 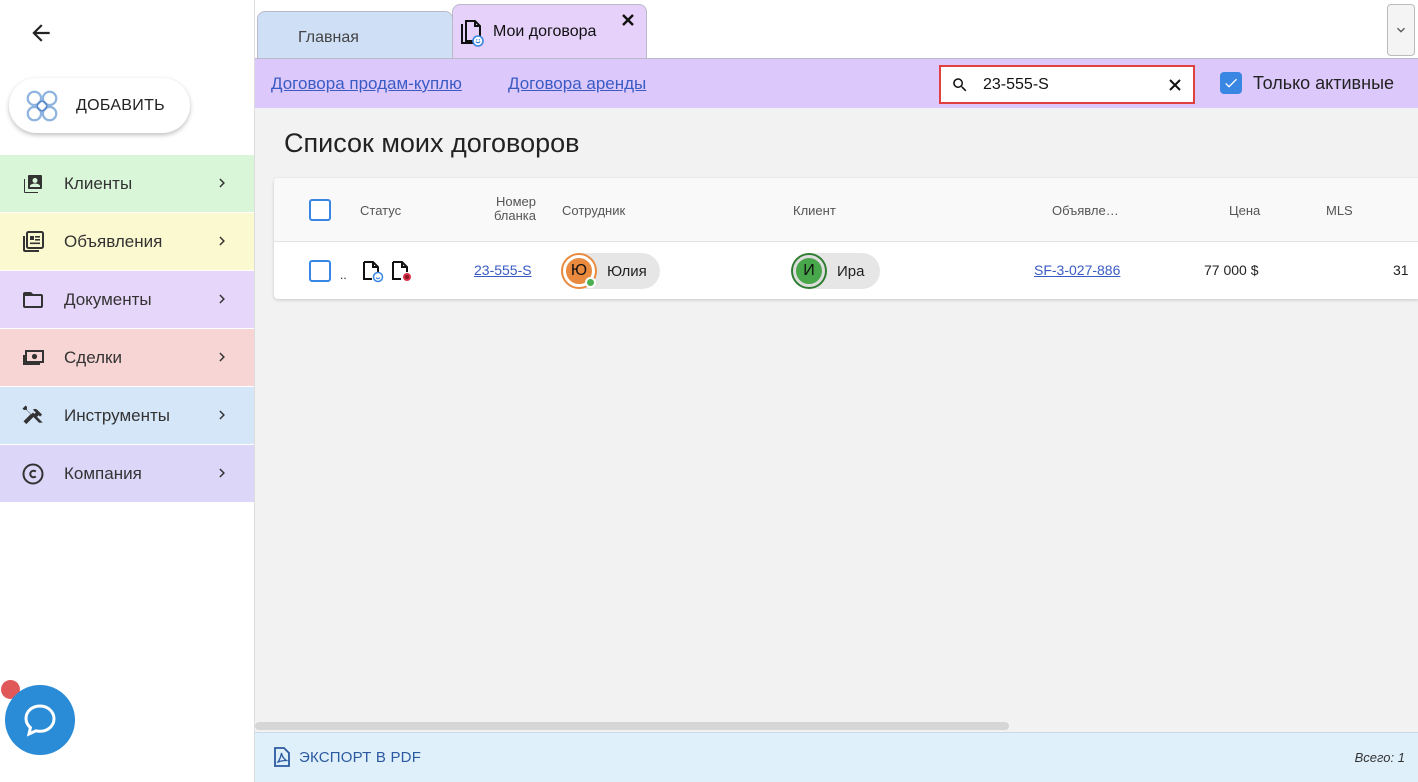 What do you see at coordinates (960, 85) in the screenshot?
I see `search-icon` at bounding box center [960, 85].